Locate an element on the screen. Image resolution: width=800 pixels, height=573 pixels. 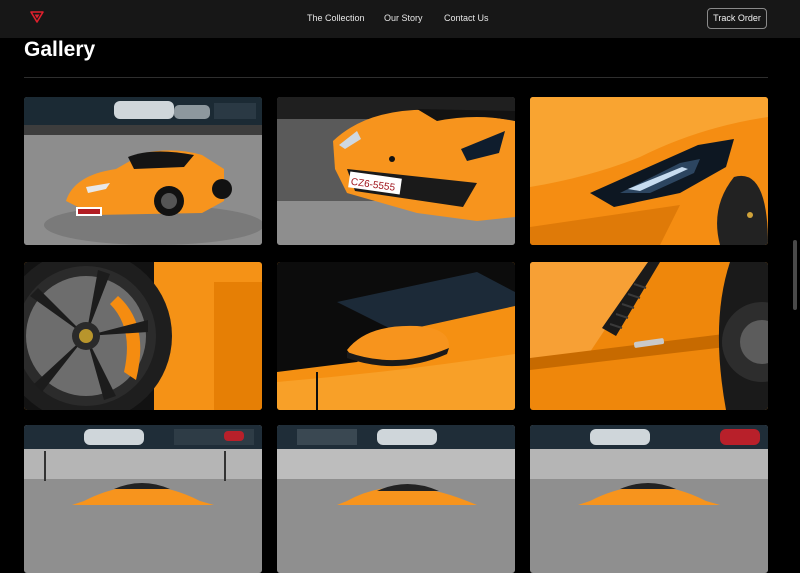
gallery-image-2: CZ6-5555 is located at coordinates (396, 171).